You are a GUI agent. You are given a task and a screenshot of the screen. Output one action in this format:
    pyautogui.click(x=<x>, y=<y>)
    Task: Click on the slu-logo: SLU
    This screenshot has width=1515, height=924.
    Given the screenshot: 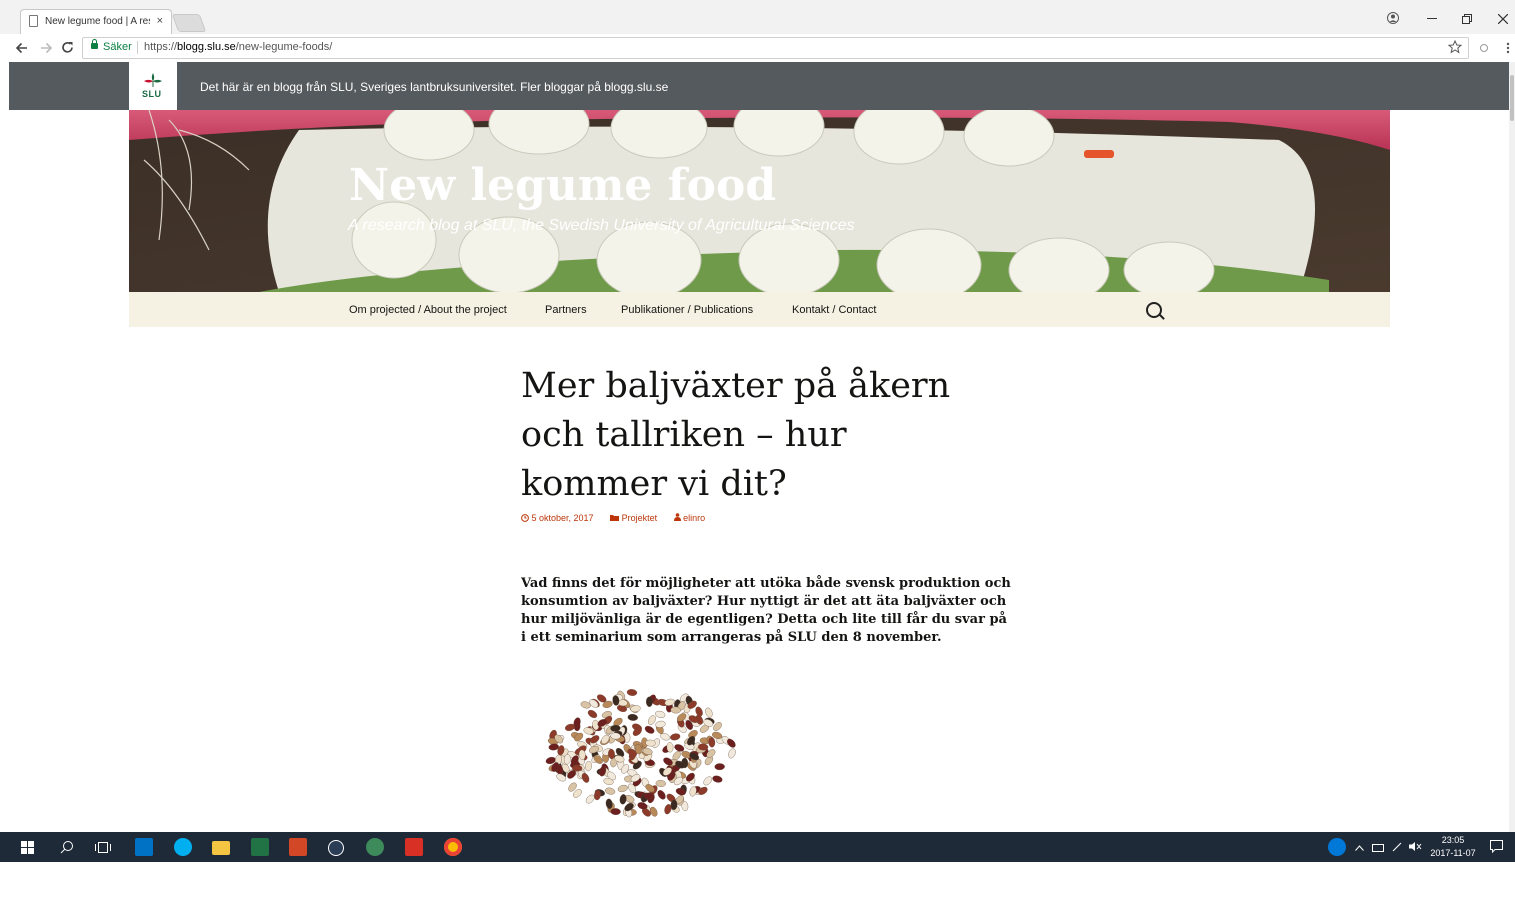 What is the action you would take?
    pyautogui.click(x=153, y=86)
    